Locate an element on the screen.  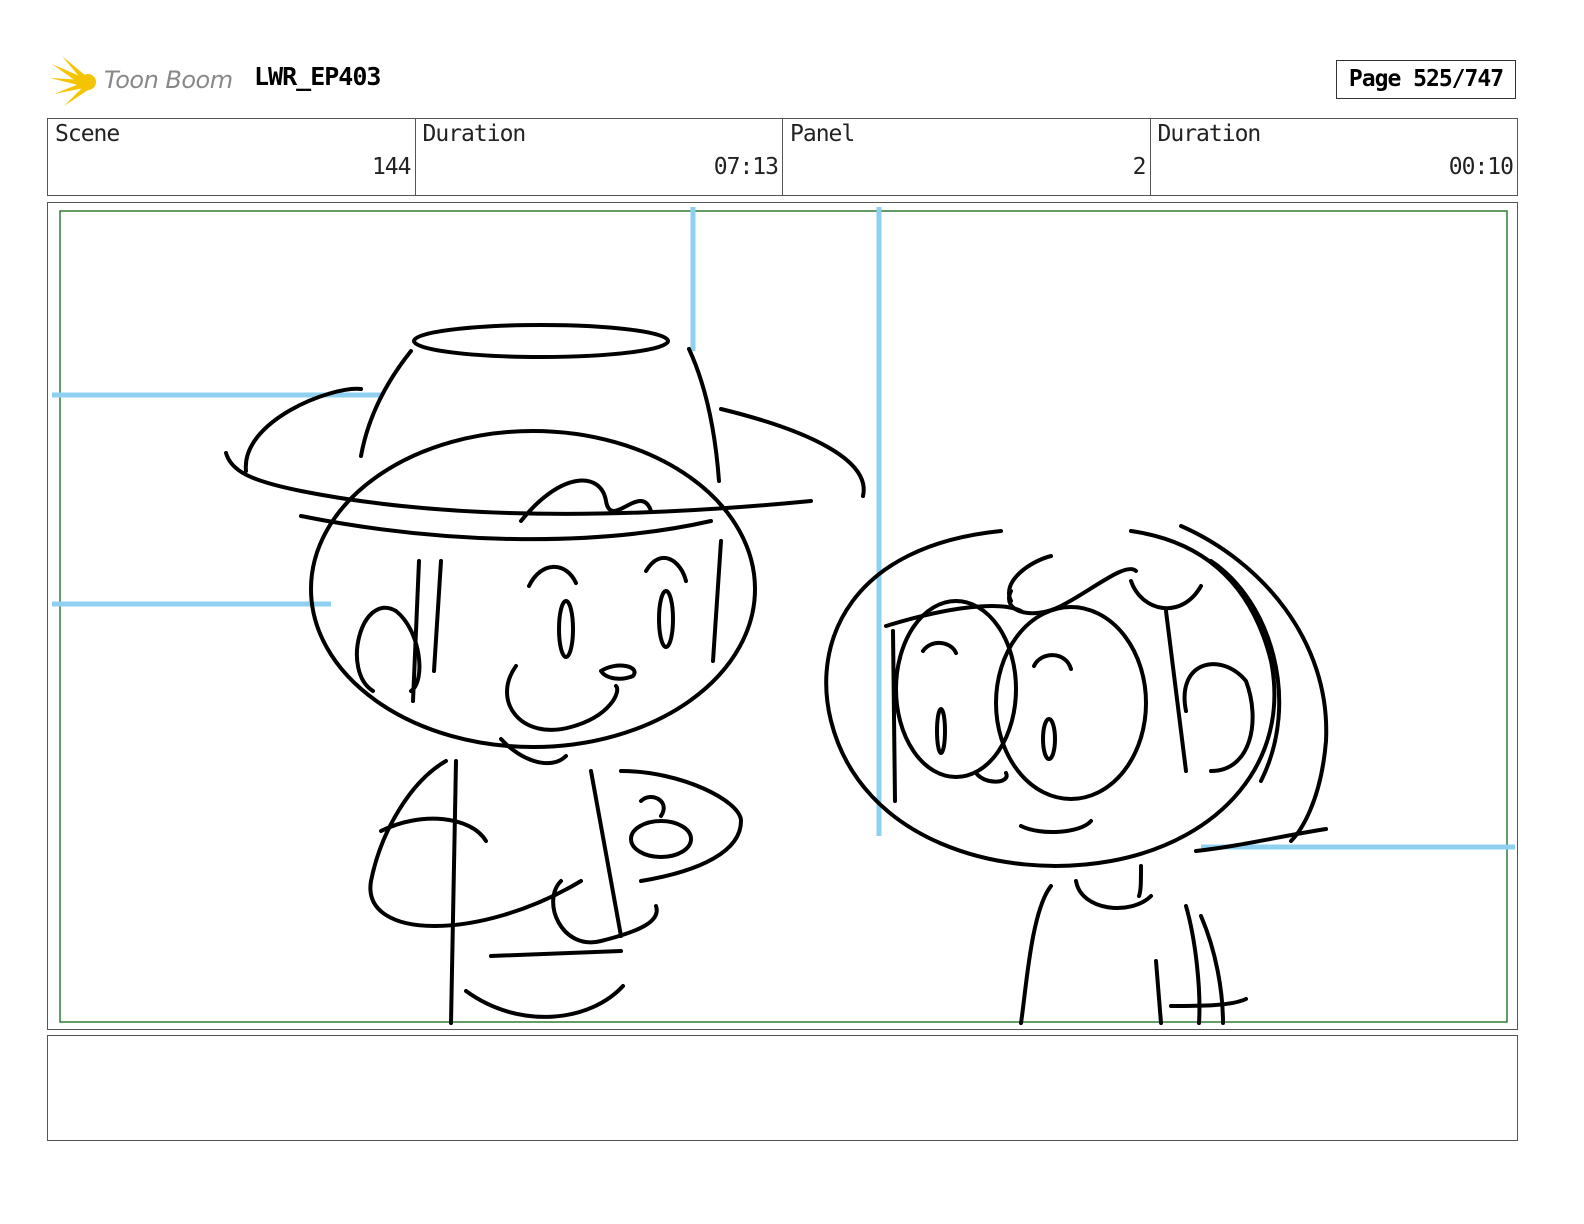
project-title: LWR_EP403 is located at coordinates (317, 76).